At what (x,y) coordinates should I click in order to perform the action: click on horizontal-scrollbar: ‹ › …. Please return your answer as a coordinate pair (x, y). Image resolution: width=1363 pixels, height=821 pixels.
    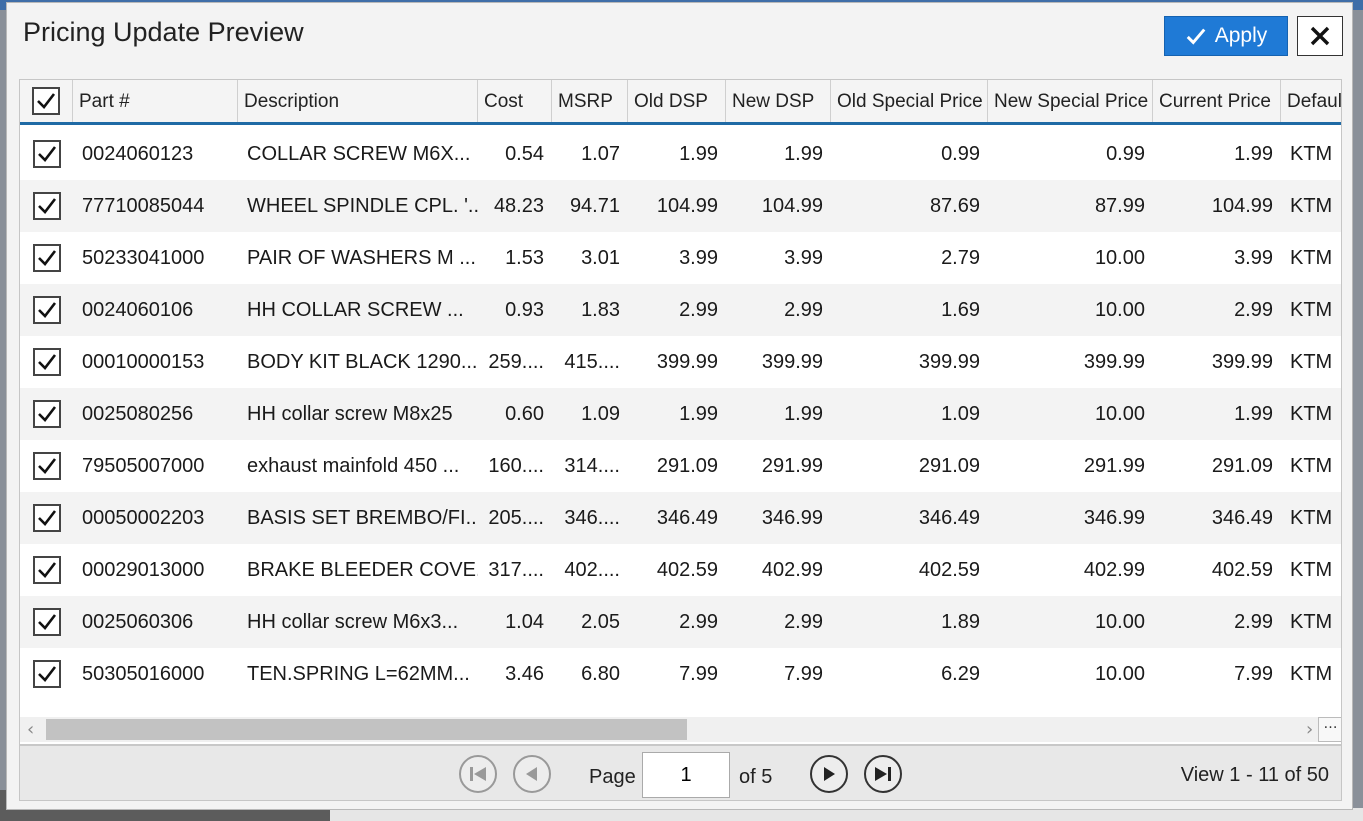
    Looking at the image, I should click on (680, 729).